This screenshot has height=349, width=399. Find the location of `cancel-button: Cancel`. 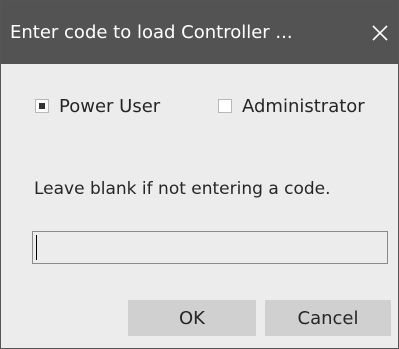

cancel-button: Cancel is located at coordinates (328, 318).